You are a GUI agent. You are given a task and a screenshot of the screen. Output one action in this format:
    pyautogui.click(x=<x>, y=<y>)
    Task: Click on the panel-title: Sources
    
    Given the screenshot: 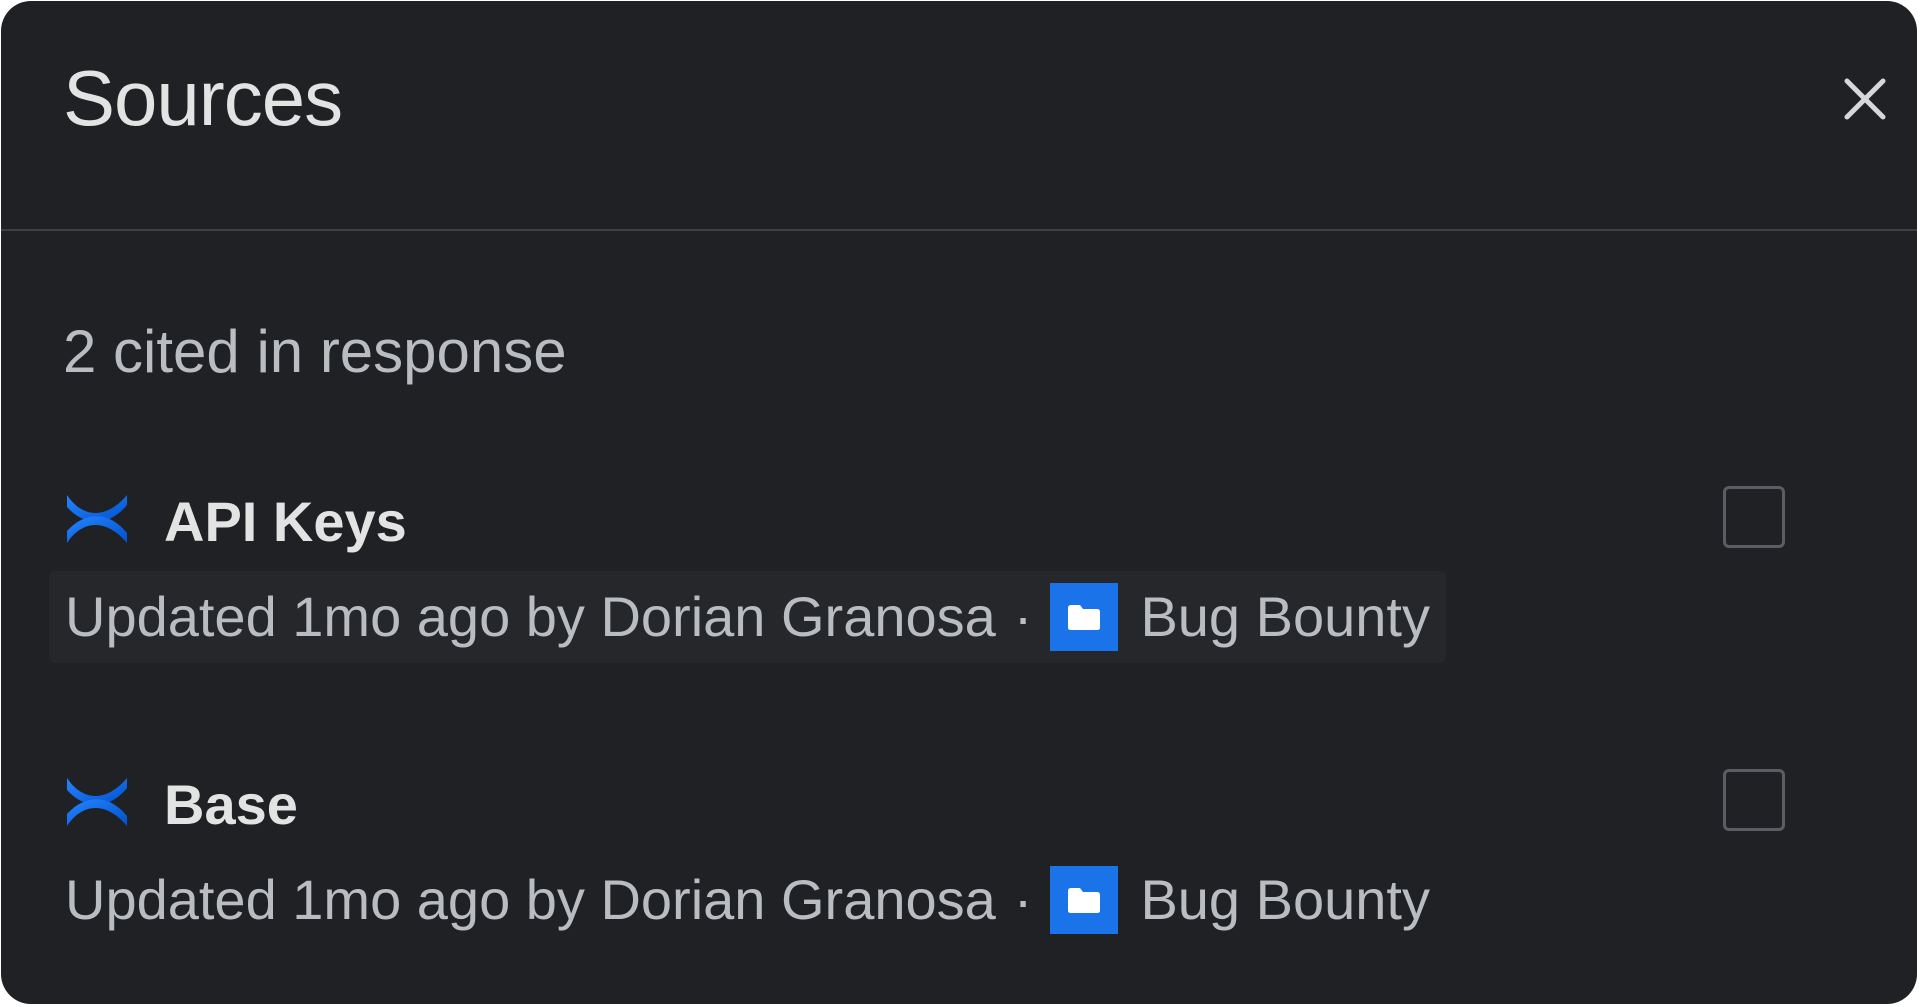 What is the action you would take?
    pyautogui.click(x=203, y=98)
    